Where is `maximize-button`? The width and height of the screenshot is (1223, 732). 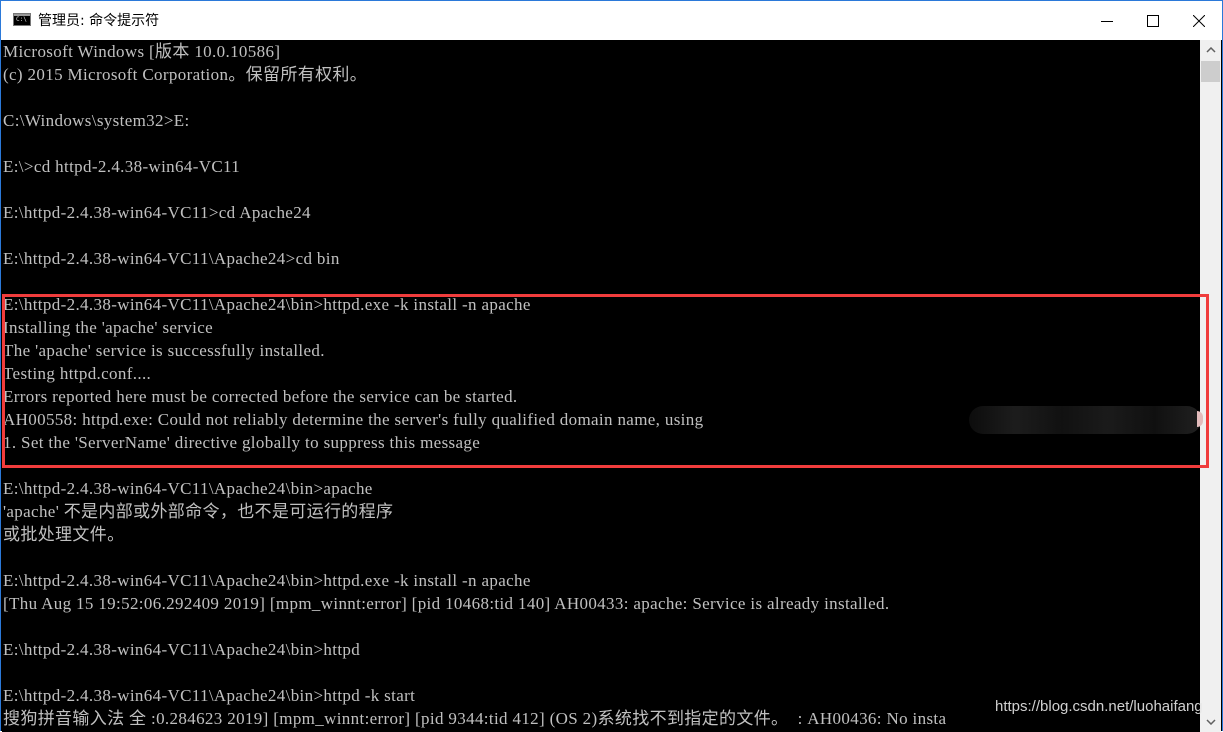 maximize-button is located at coordinates (1153, 20).